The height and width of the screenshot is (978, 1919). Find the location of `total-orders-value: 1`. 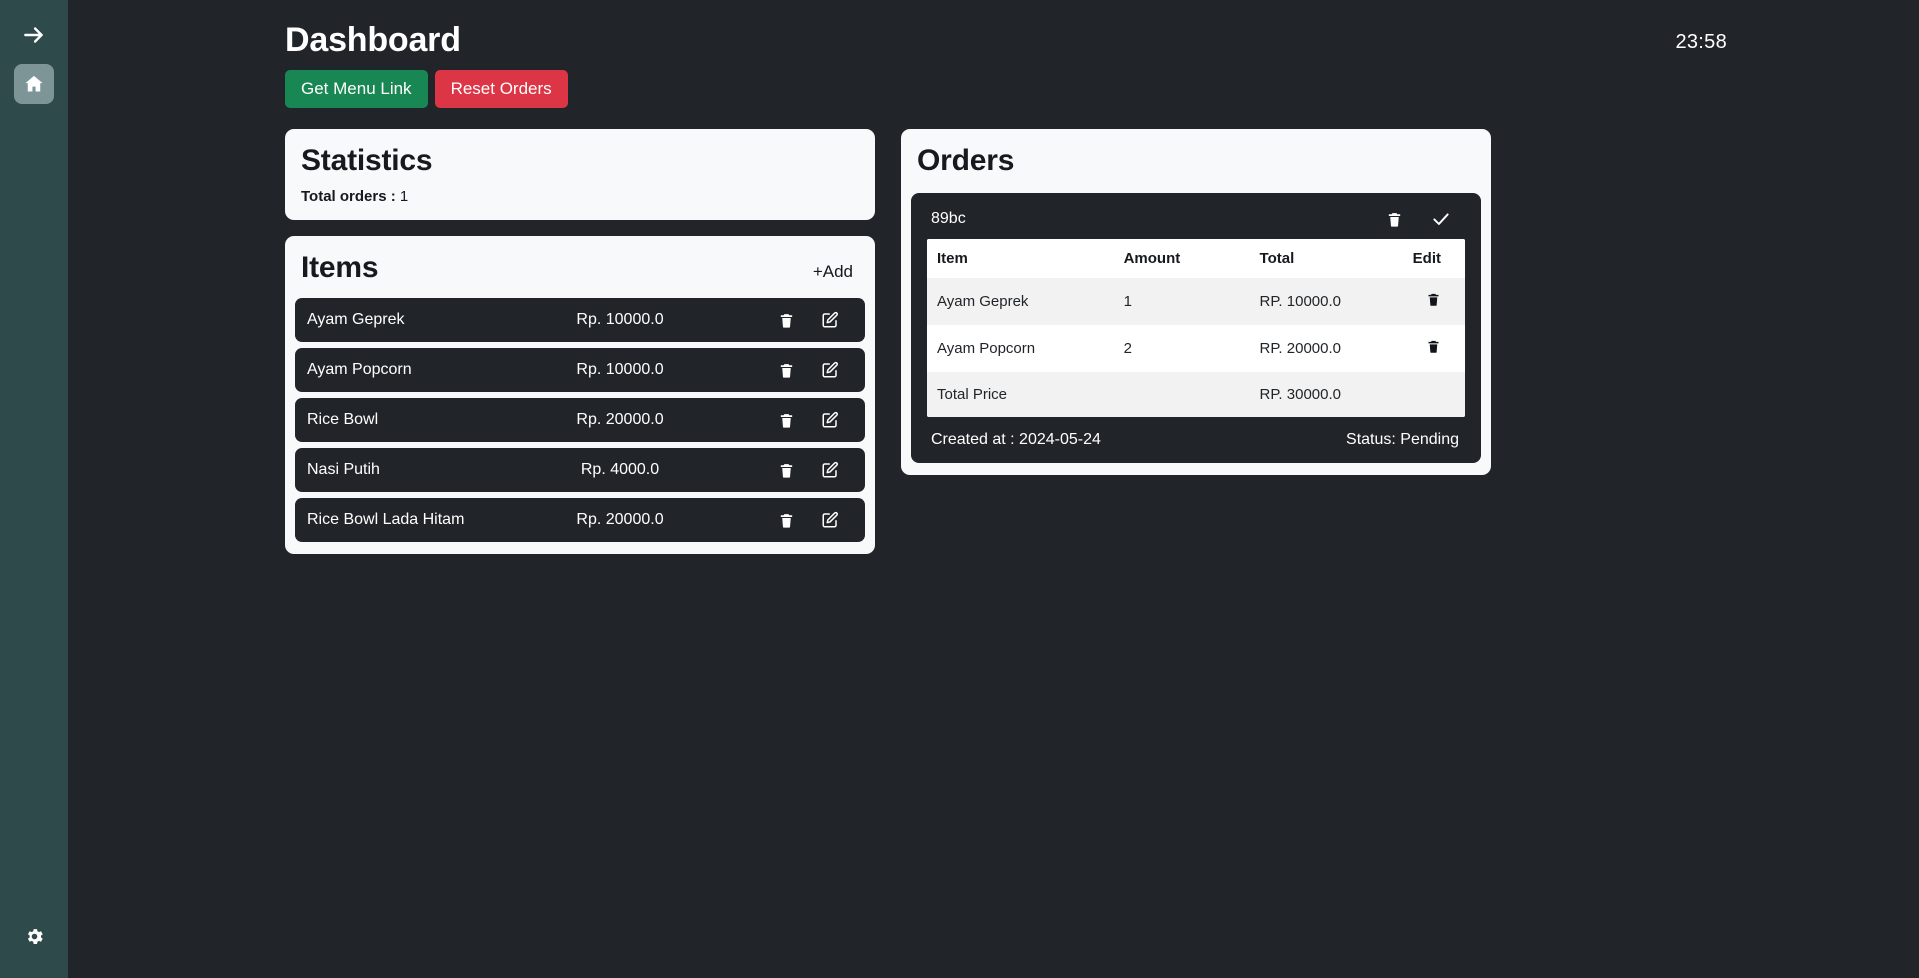

total-orders-value: 1 is located at coordinates (404, 196).